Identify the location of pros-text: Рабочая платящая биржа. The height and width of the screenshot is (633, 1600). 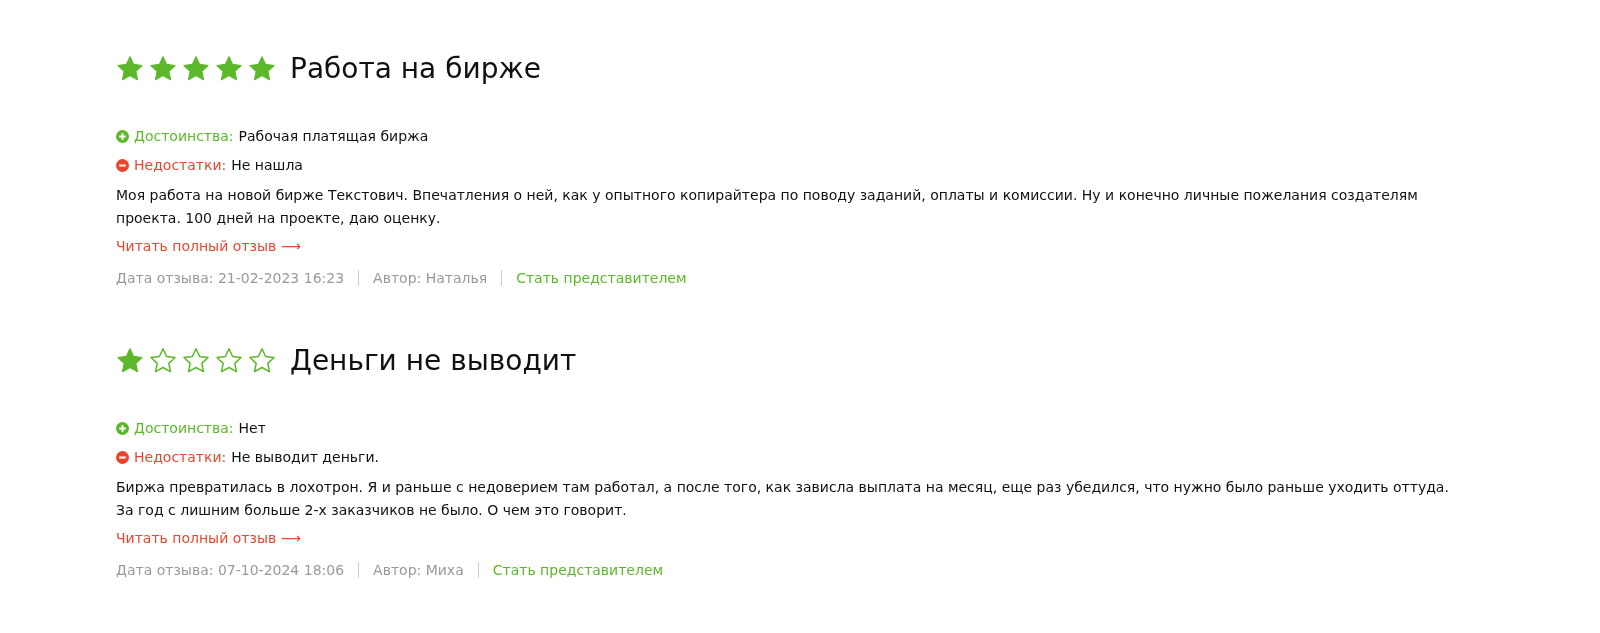
(333, 136).